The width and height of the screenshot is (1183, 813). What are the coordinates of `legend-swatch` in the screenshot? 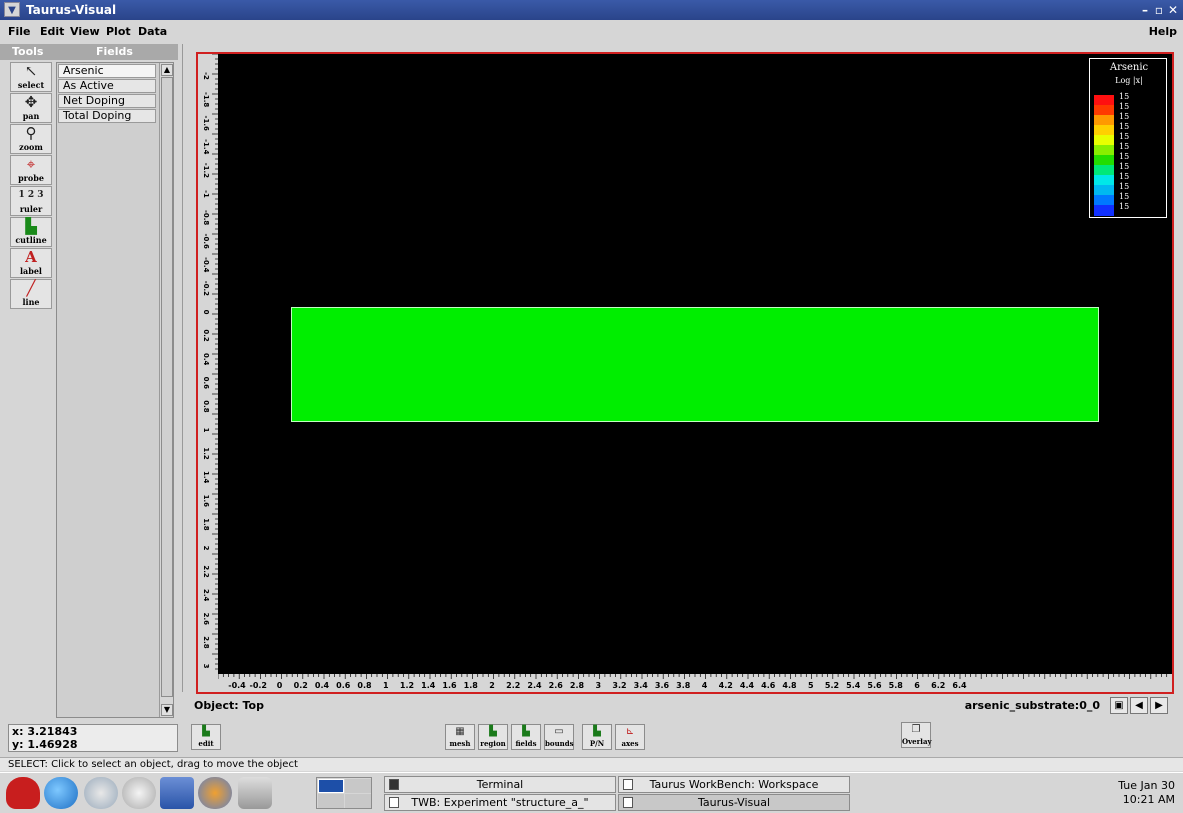 It's located at (1104, 210).